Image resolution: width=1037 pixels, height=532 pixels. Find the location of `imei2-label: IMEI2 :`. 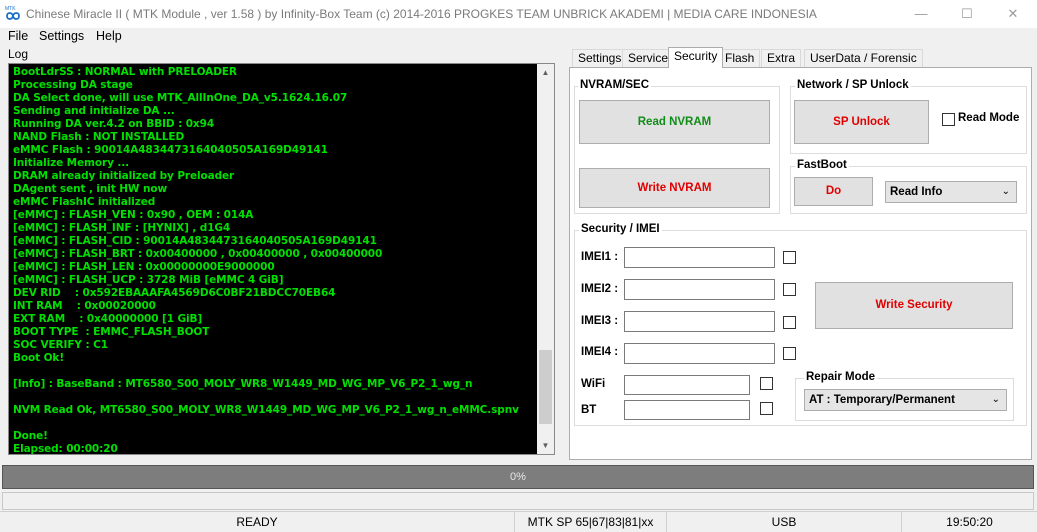

imei2-label: IMEI2 : is located at coordinates (600, 289).